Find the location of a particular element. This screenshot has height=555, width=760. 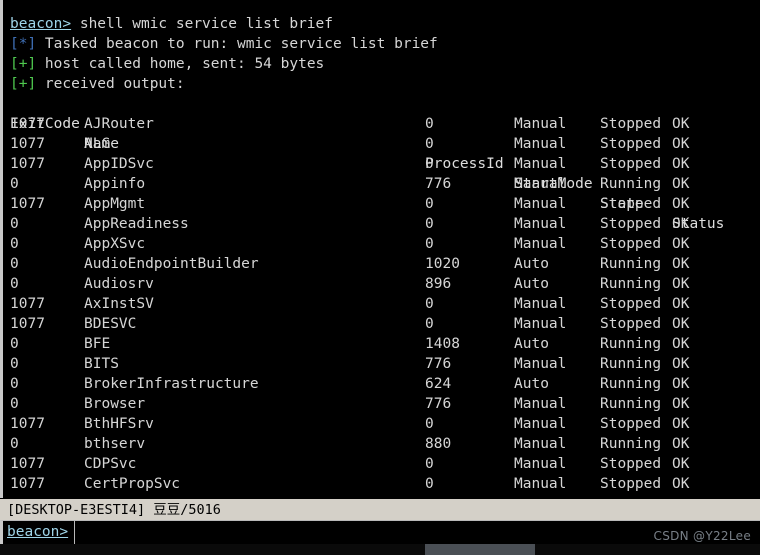

cell-name: BrokerInfrastructure is located at coordinates (171, 384).